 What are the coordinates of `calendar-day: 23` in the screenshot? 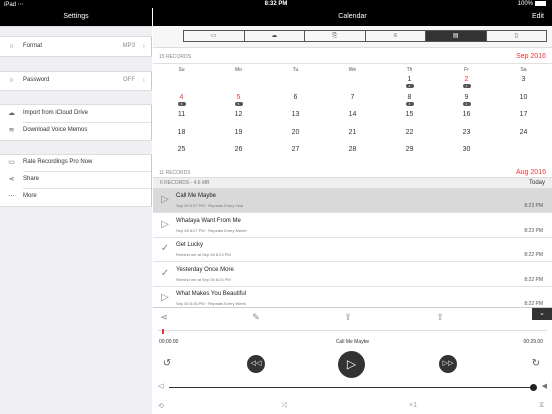 It's located at (466, 137).